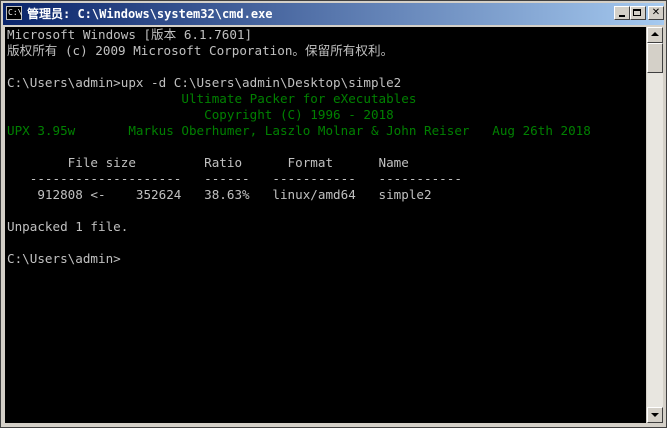 The width and height of the screenshot is (667, 428). I want to click on scroll-down-button, so click(655, 415).